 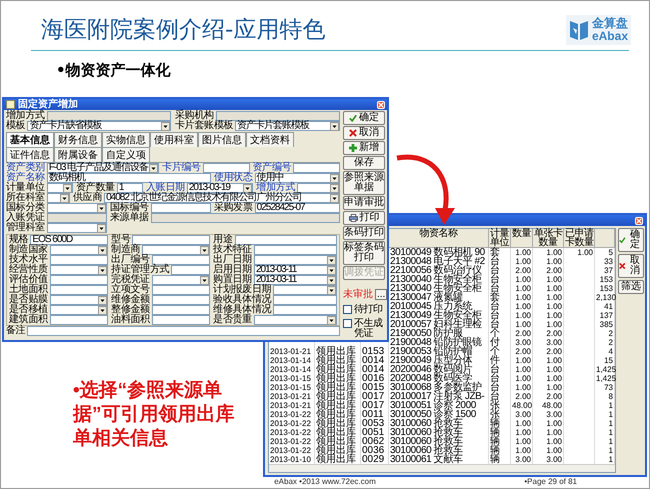 What do you see at coordinates (270, 139) in the screenshot?
I see `tab: 文档资料` at bounding box center [270, 139].